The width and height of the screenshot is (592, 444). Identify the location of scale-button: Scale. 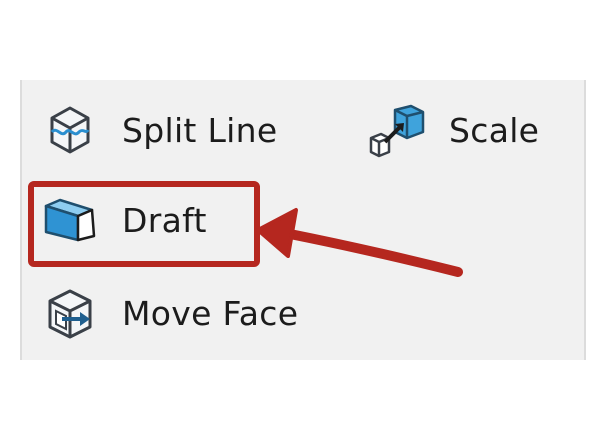
(452, 130).